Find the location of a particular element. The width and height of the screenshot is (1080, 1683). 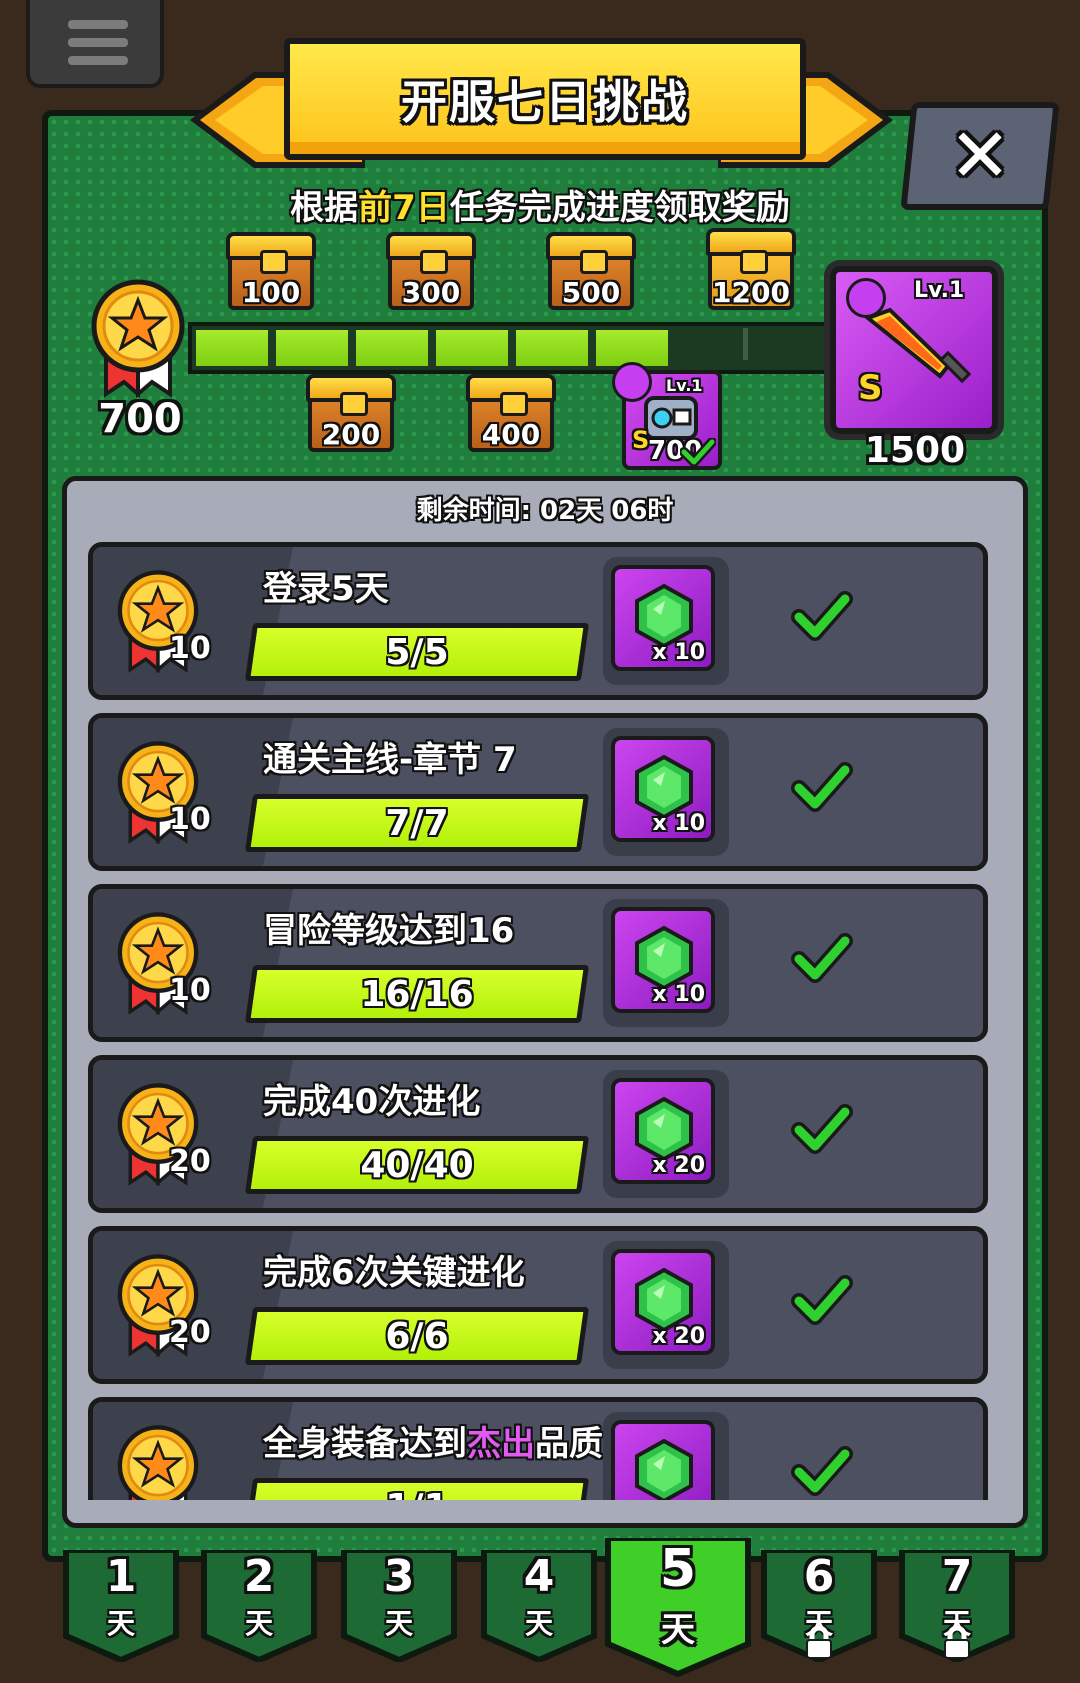

task-title: 冒险等级达到16 is located at coordinates (389, 931).